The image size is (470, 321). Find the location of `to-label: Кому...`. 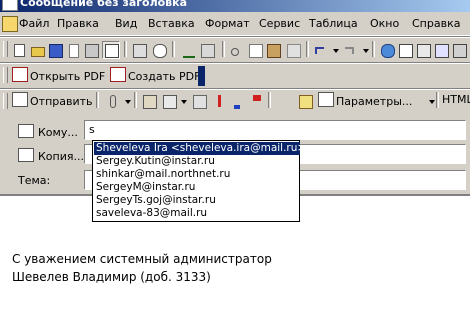

to-label: Кому... is located at coordinates (58, 132).